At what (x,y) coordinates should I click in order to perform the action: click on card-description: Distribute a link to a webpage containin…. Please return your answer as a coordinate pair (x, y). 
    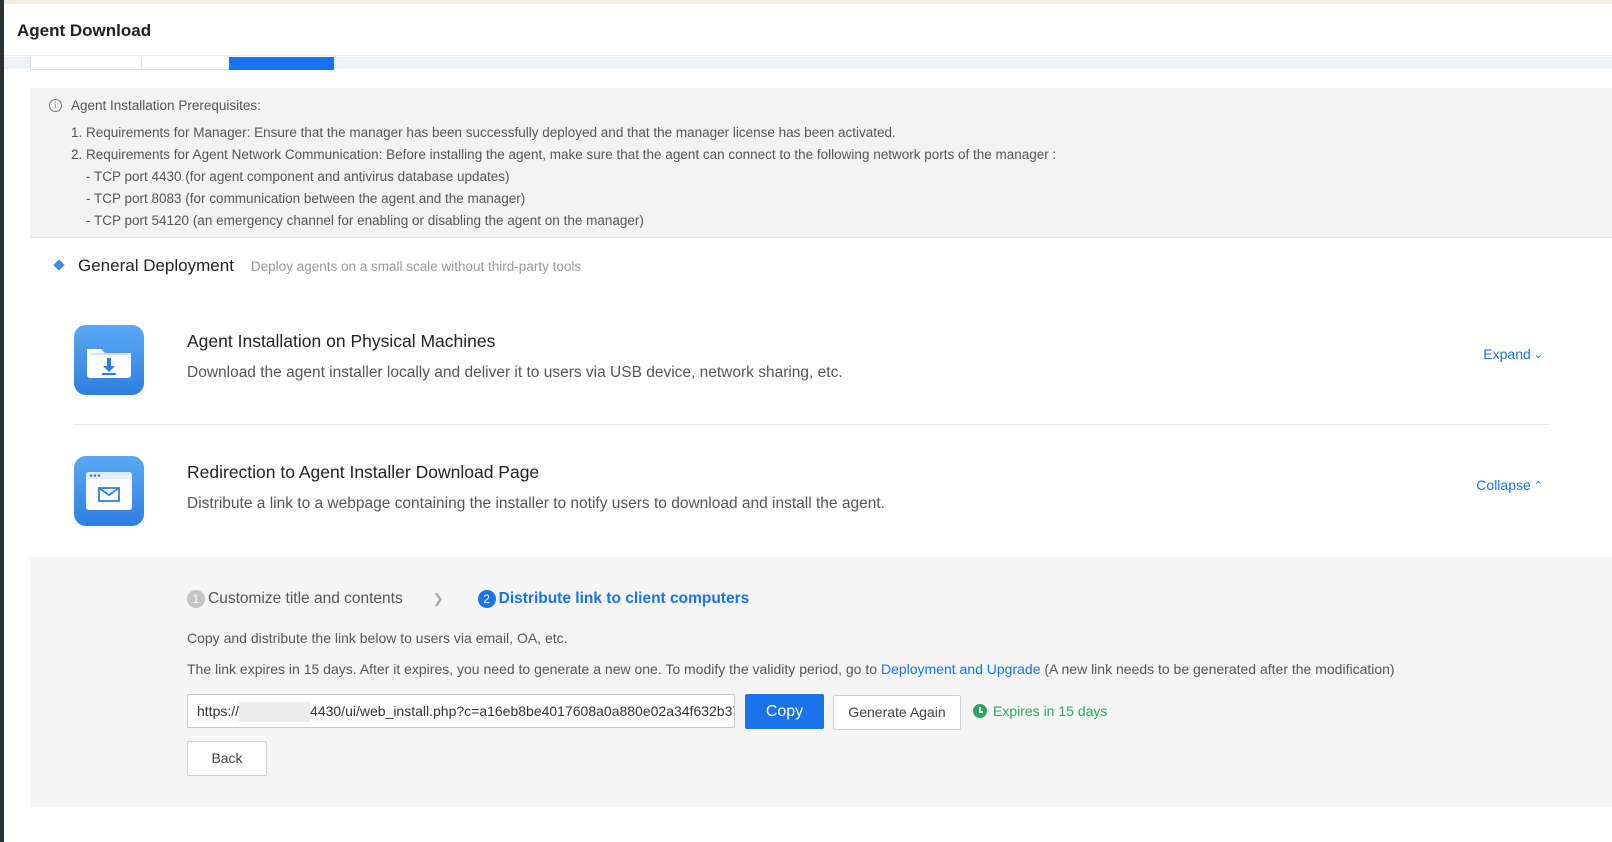
    Looking at the image, I should click on (536, 503).